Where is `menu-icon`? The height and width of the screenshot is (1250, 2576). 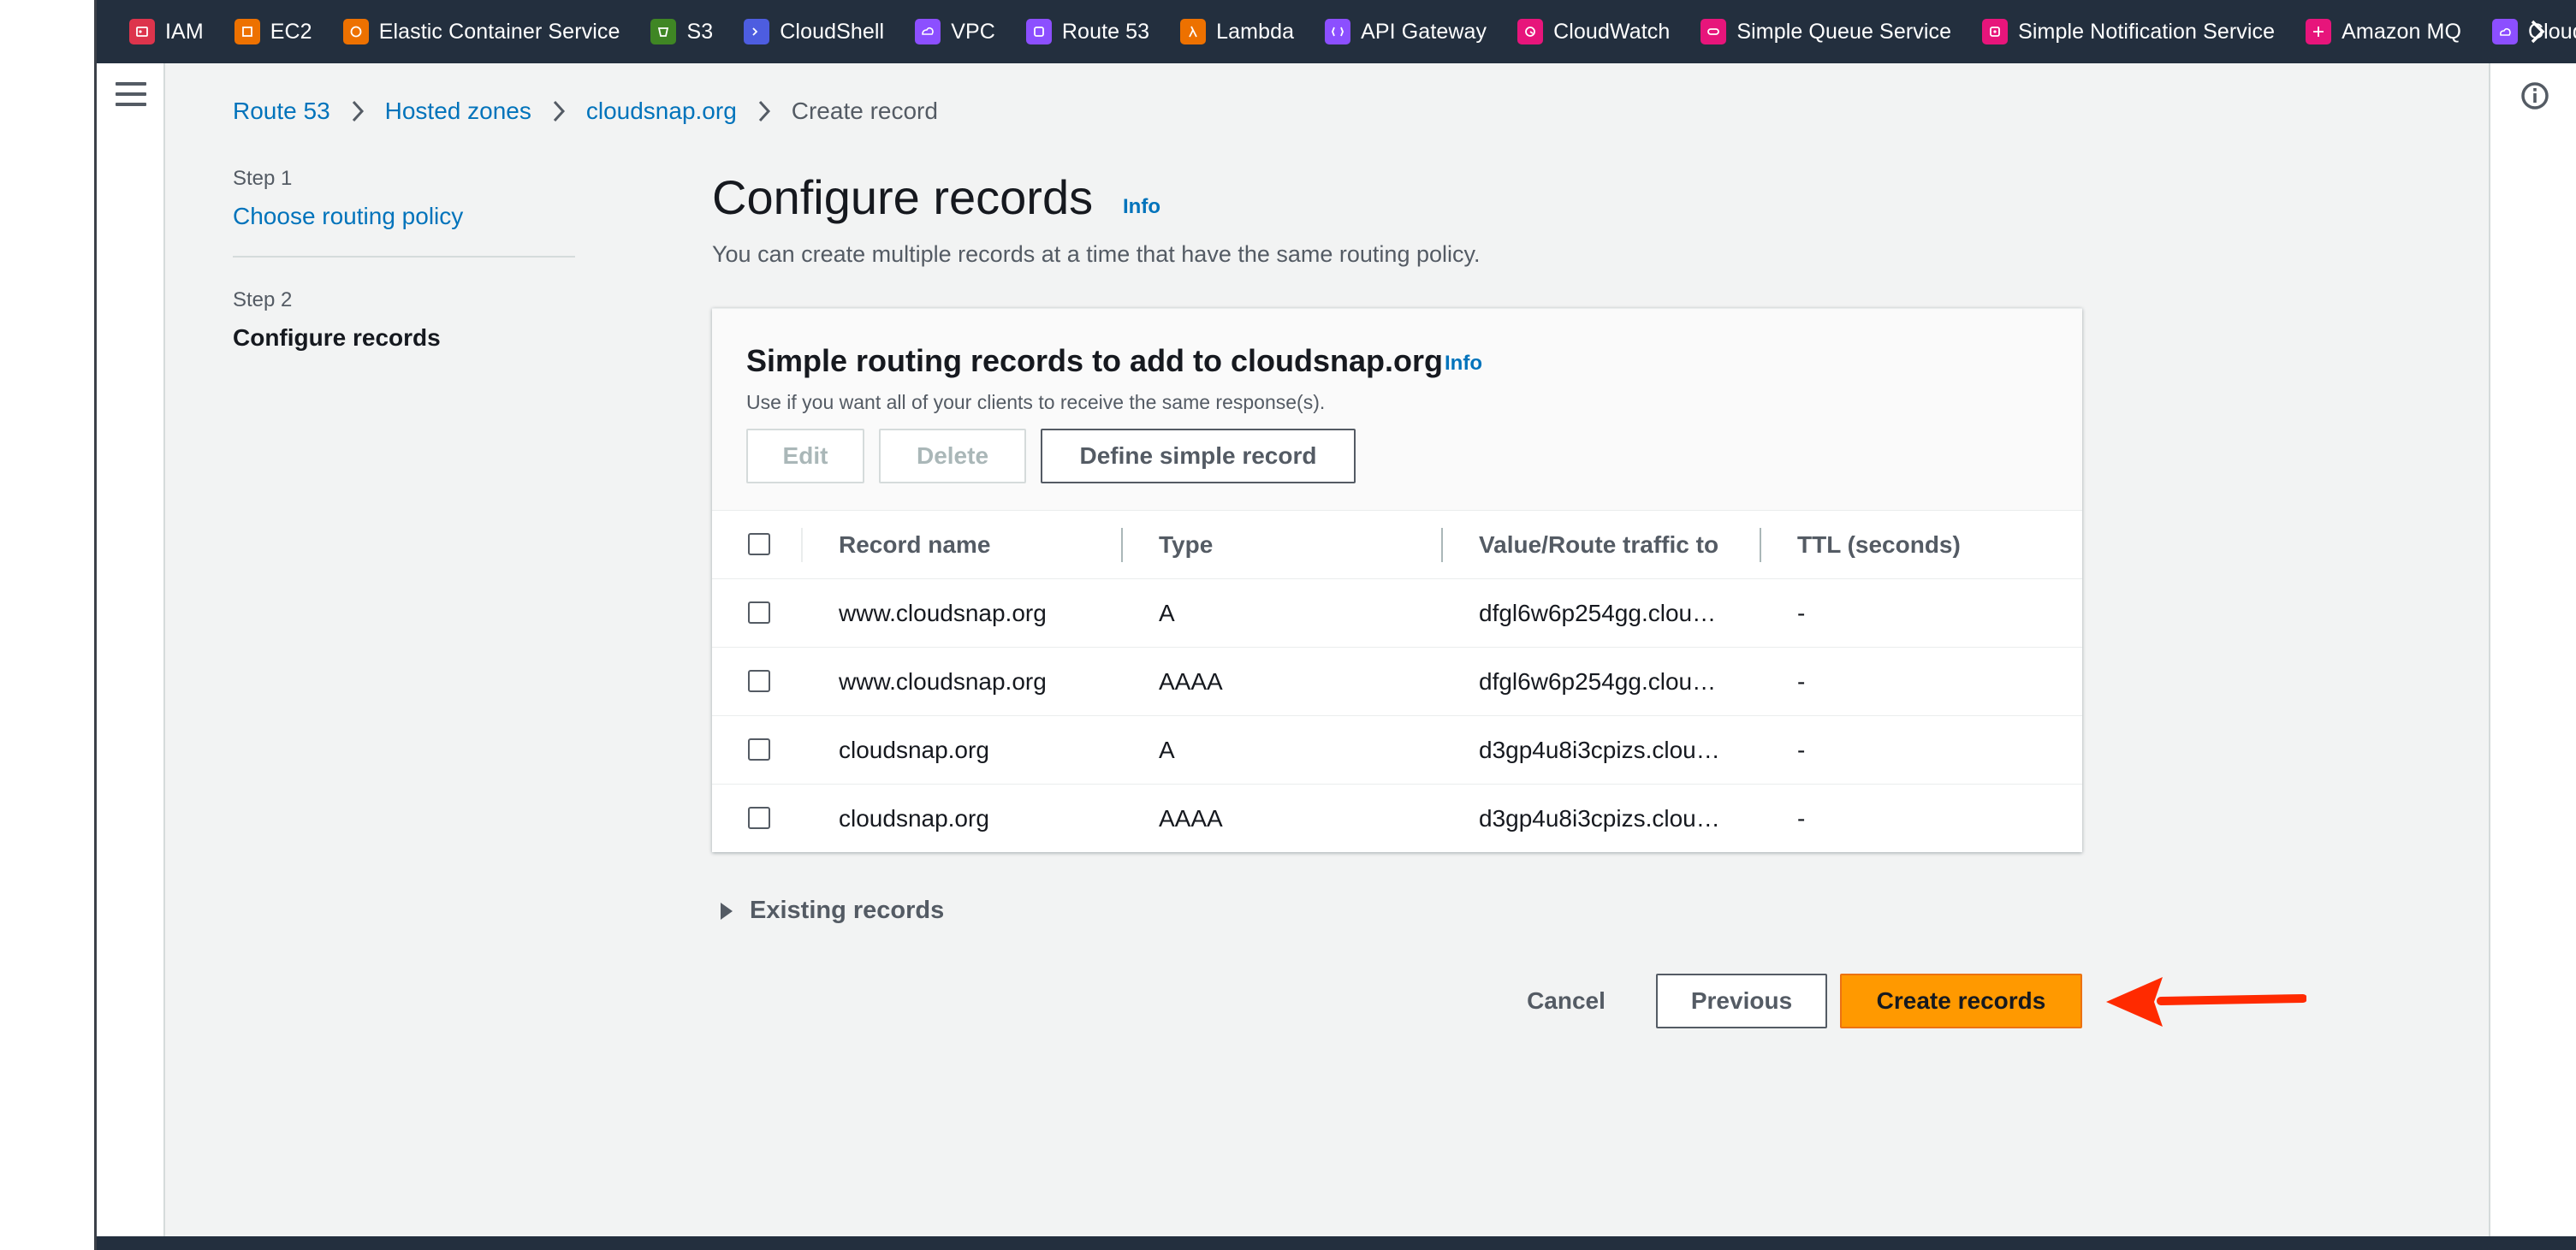
menu-icon is located at coordinates (131, 95).